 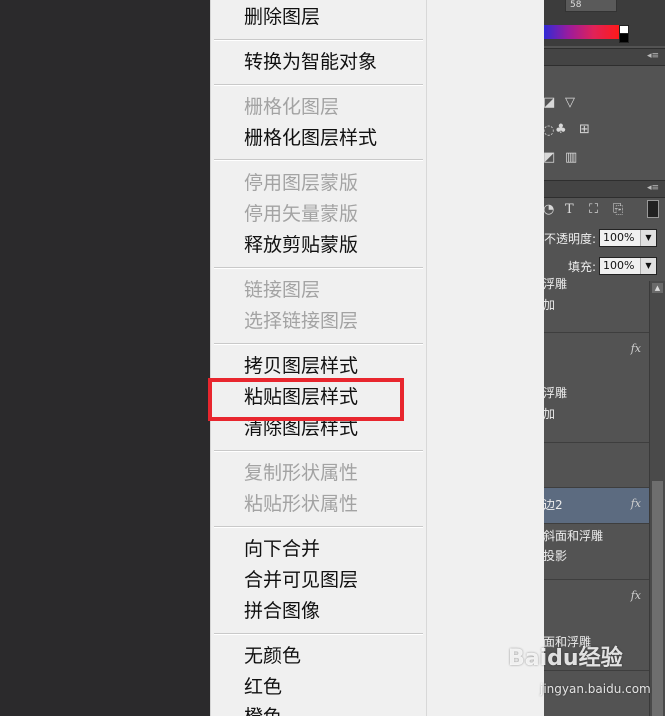 I want to click on menu-item-rasterize-layer-style: 栅格化图层样式, so click(x=344, y=138).